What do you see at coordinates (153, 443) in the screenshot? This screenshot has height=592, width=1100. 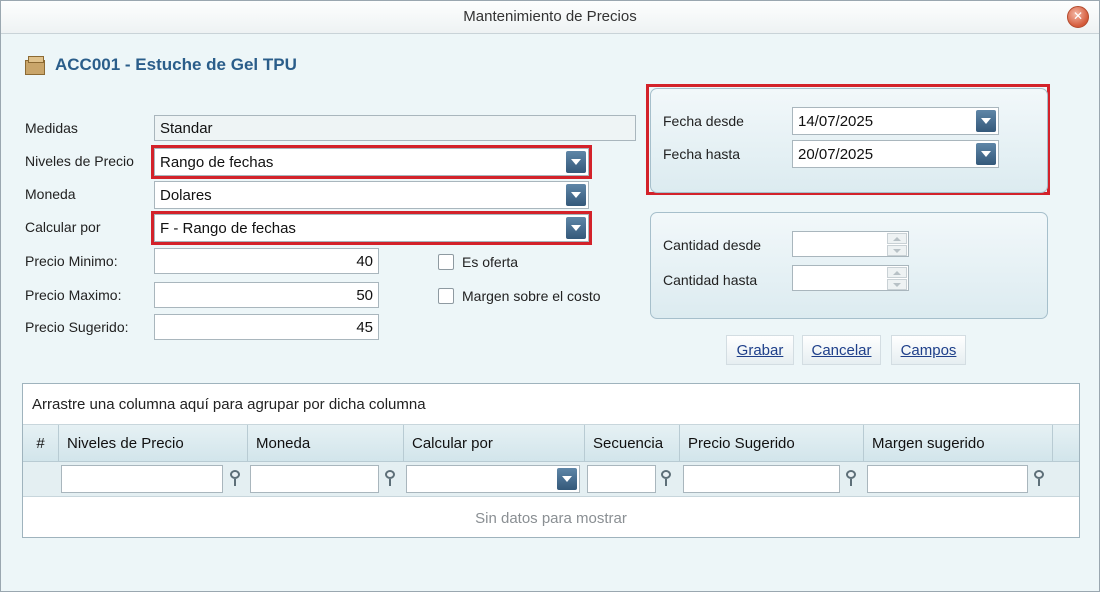 I see `column-header: Niveles de Precio` at bounding box center [153, 443].